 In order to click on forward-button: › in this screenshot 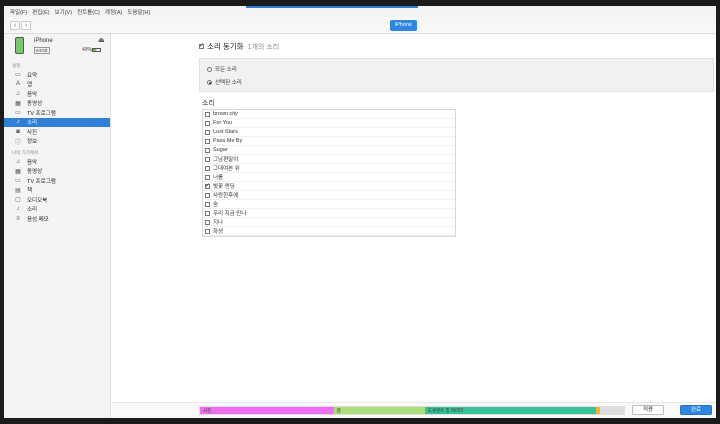, I will do `click(26, 25)`.